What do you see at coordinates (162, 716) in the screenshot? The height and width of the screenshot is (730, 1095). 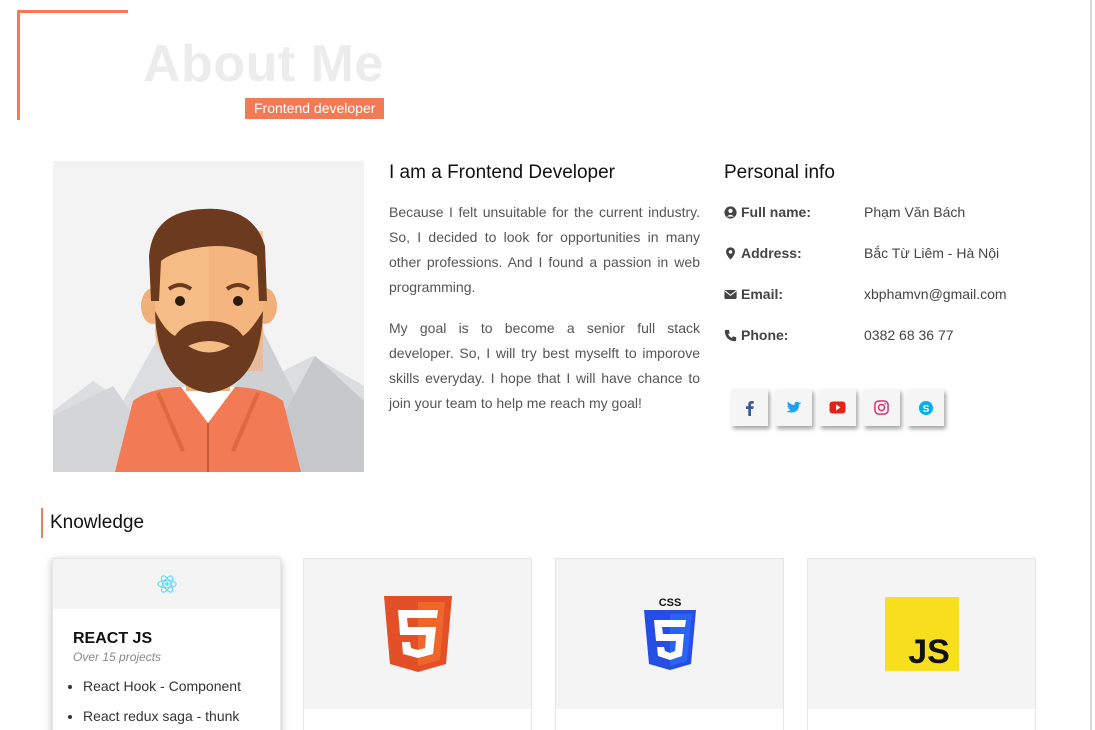 I see `list-item: React redux saga - thunk` at bounding box center [162, 716].